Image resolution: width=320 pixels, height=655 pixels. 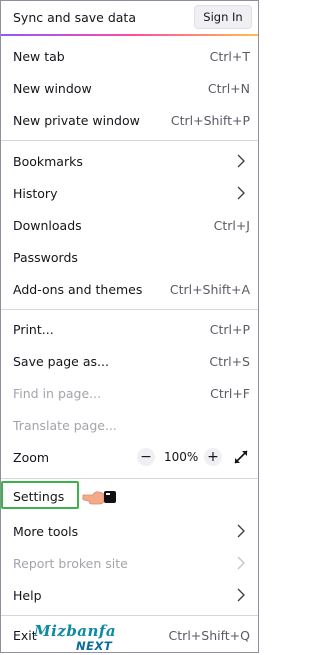 What do you see at coordinates (52, 88) in the screenshot?
I see `new-window-label: New window` at bounding box center [52, 88].